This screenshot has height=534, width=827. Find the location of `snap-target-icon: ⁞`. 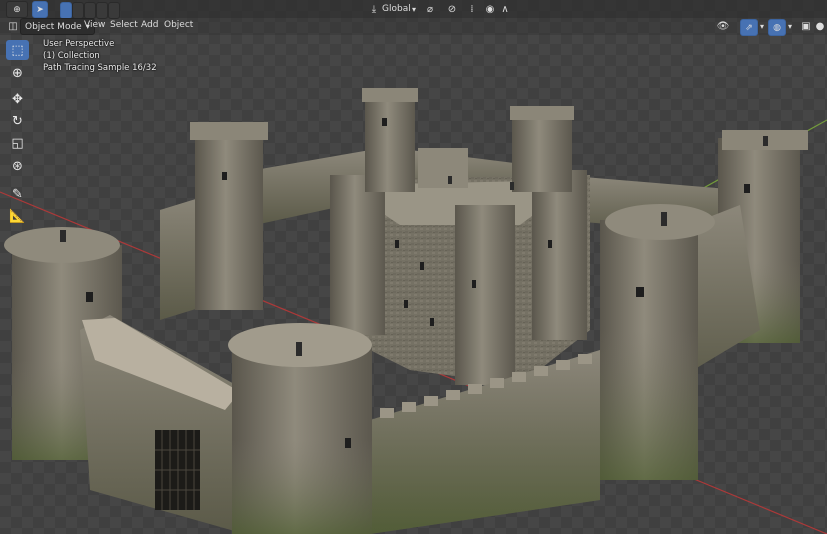

snap-target-icon: ⁞ is located at coordinates (472, 9).